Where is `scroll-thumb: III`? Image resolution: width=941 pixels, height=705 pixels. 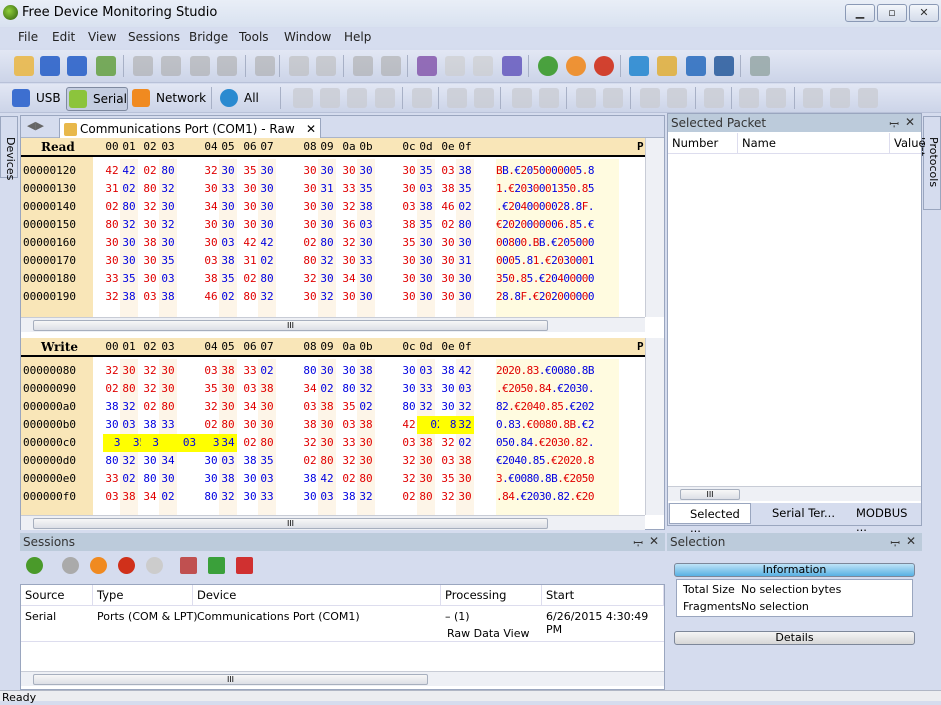
scroll-thumb: III is located at coordinates (290, 523).